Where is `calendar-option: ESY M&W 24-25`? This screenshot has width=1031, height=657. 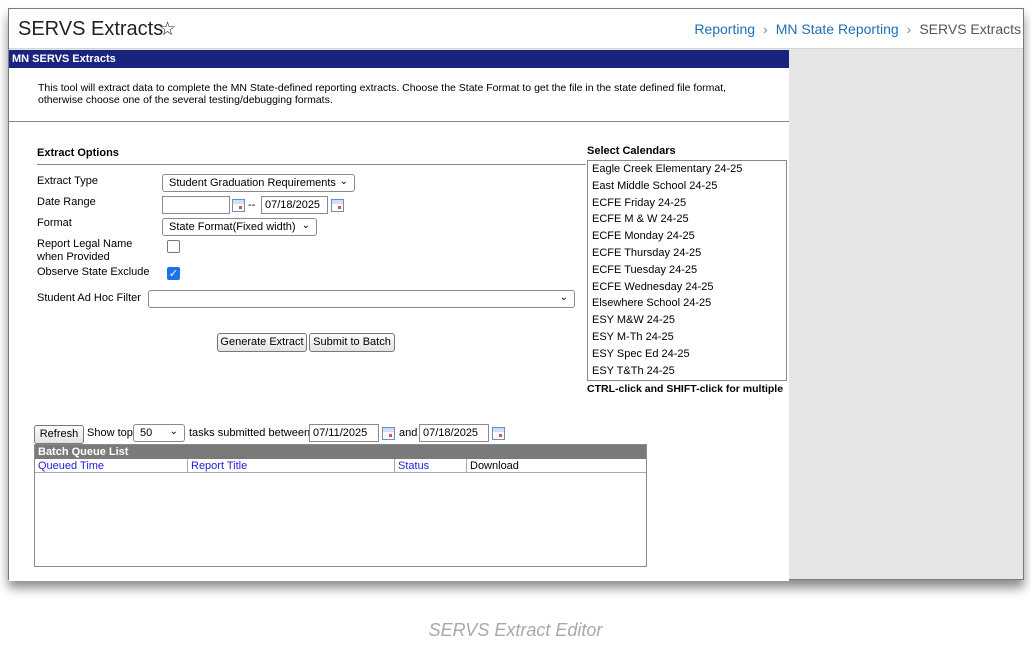
calendar-option: ESY M&W 24-25 is located at coordinates (687, 320).